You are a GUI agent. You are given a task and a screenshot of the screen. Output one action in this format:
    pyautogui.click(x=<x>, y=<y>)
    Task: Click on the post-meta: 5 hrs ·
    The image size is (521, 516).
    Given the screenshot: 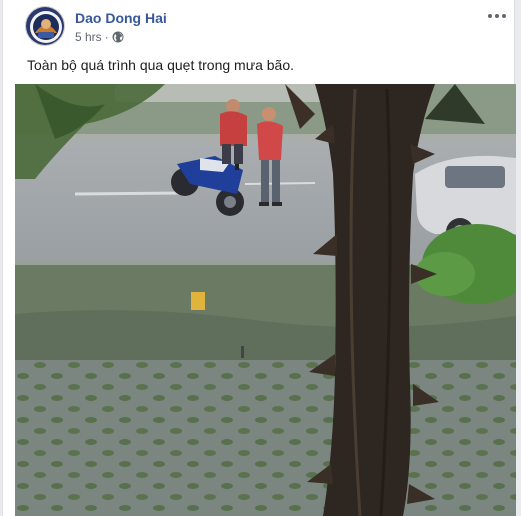 What is the action you would take?
    pyautogui.click(x=99, y=37)
    